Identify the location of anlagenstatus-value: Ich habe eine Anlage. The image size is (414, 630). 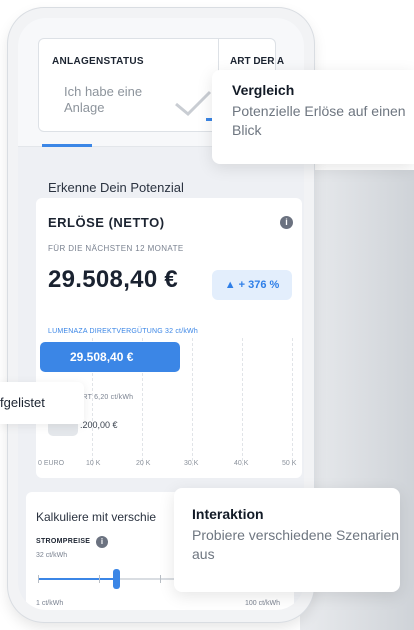
(103, 99).